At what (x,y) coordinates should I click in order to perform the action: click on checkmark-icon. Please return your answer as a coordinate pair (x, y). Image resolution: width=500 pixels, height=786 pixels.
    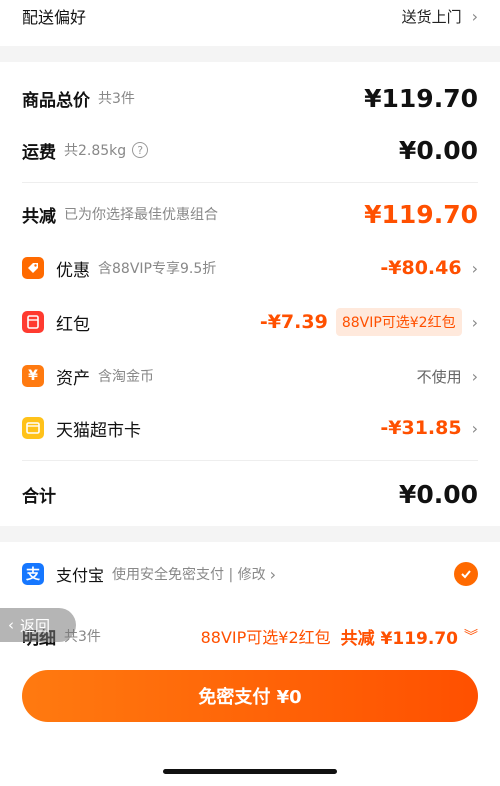
    Looking at the image, I should click on (466, 574).